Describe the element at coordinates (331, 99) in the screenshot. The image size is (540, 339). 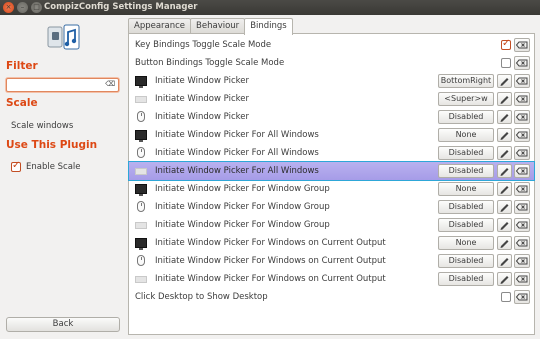
I see `setting-row: Initiate Window Picker <Super>w` at that location.